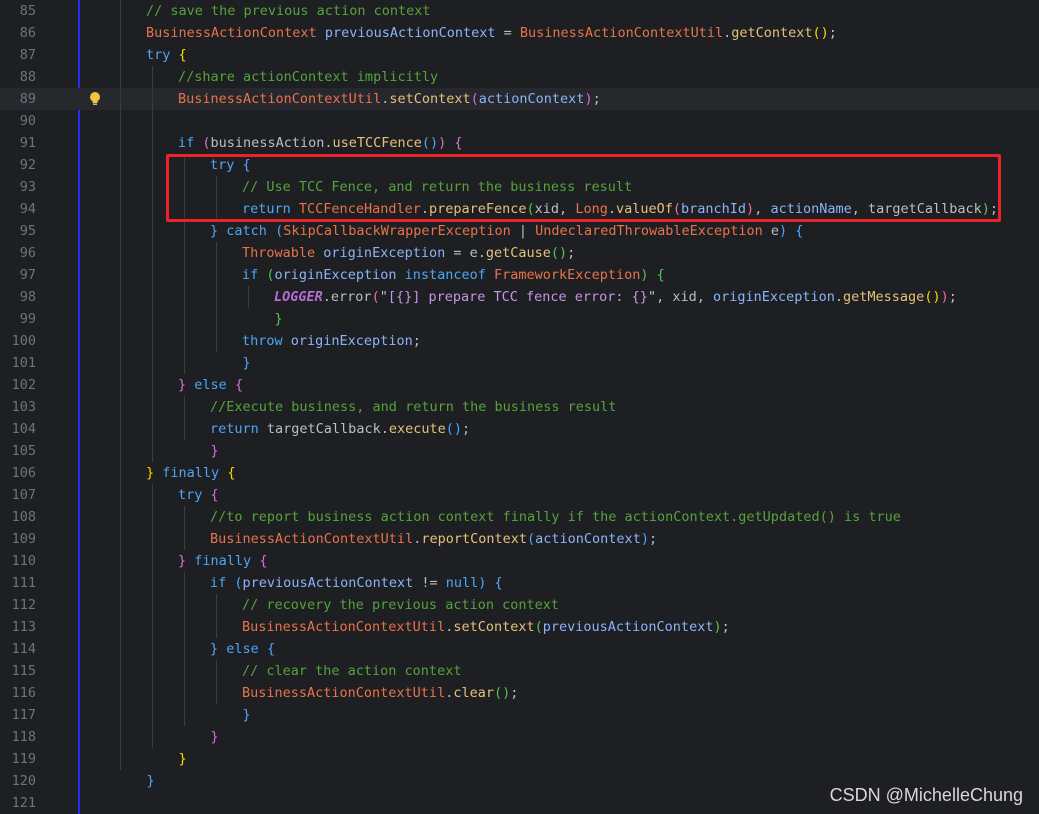 The height and width of the screenshot is (814, 1039). What do you see at coordinates (18, 759) in the screenshot?
I see `line-number: 119` at bounding box center [18, 759].